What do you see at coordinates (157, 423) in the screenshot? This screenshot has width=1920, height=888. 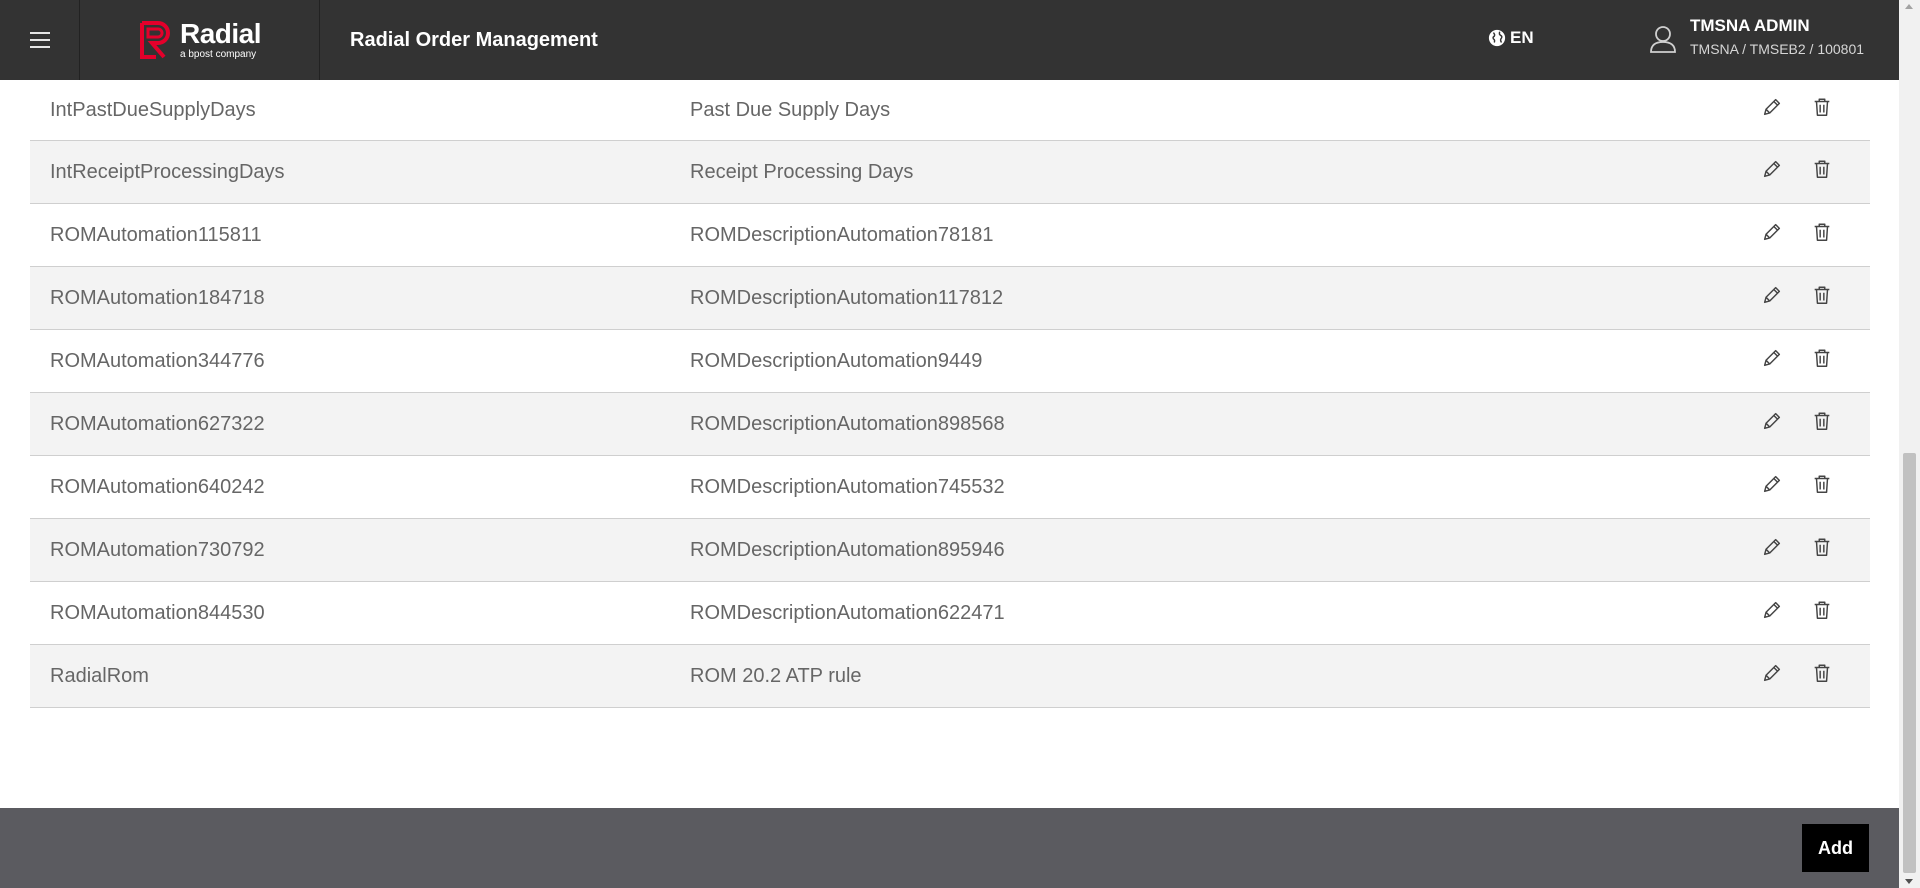 I see `rule-name-cell: ROMAutomation627322` at bounding box center [157, 423].